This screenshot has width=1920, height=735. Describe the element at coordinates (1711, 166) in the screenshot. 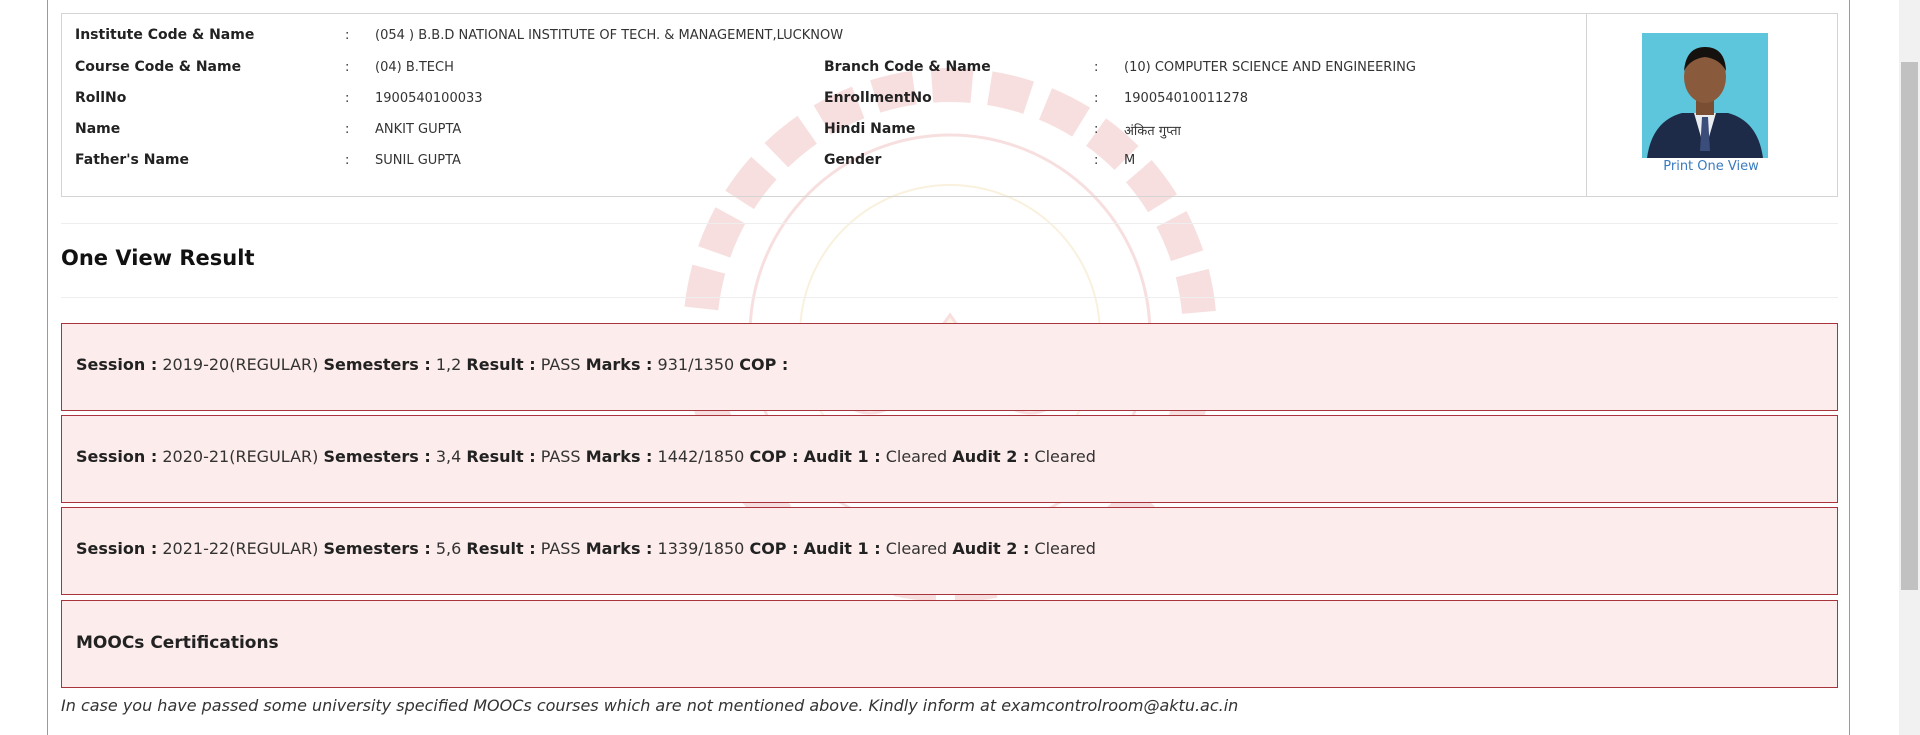

I see `print-one-view-link: Print One View` at that location.